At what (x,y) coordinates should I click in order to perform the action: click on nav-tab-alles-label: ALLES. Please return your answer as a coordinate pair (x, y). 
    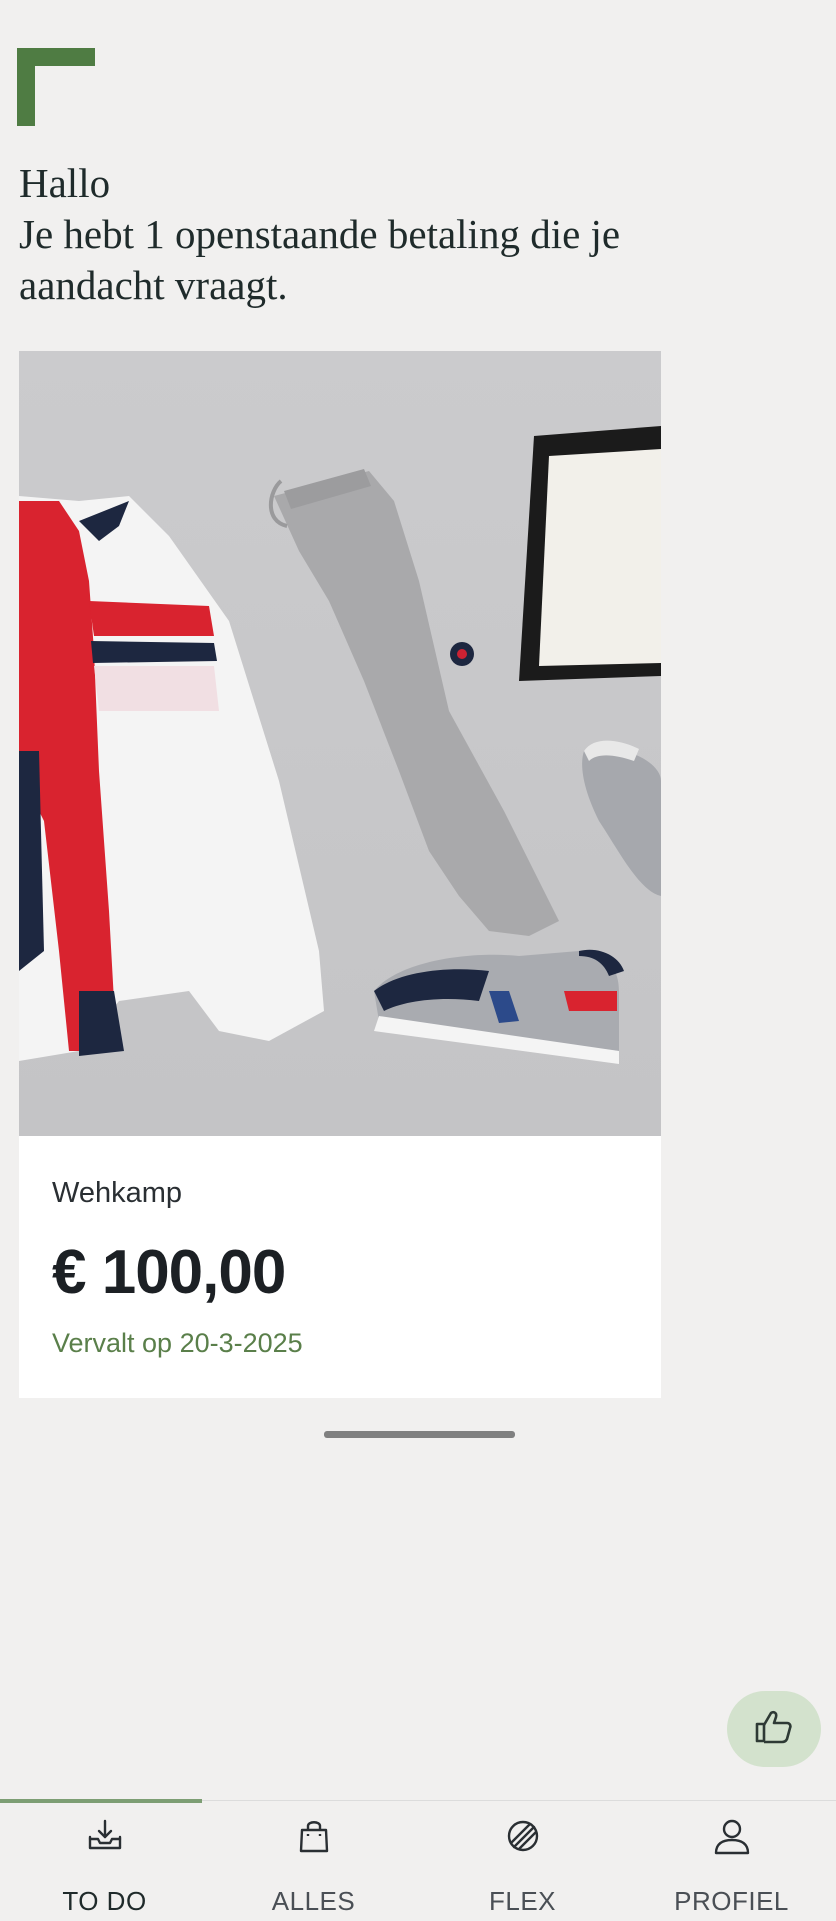
    Looking at the image, I should click on (313, 1901).